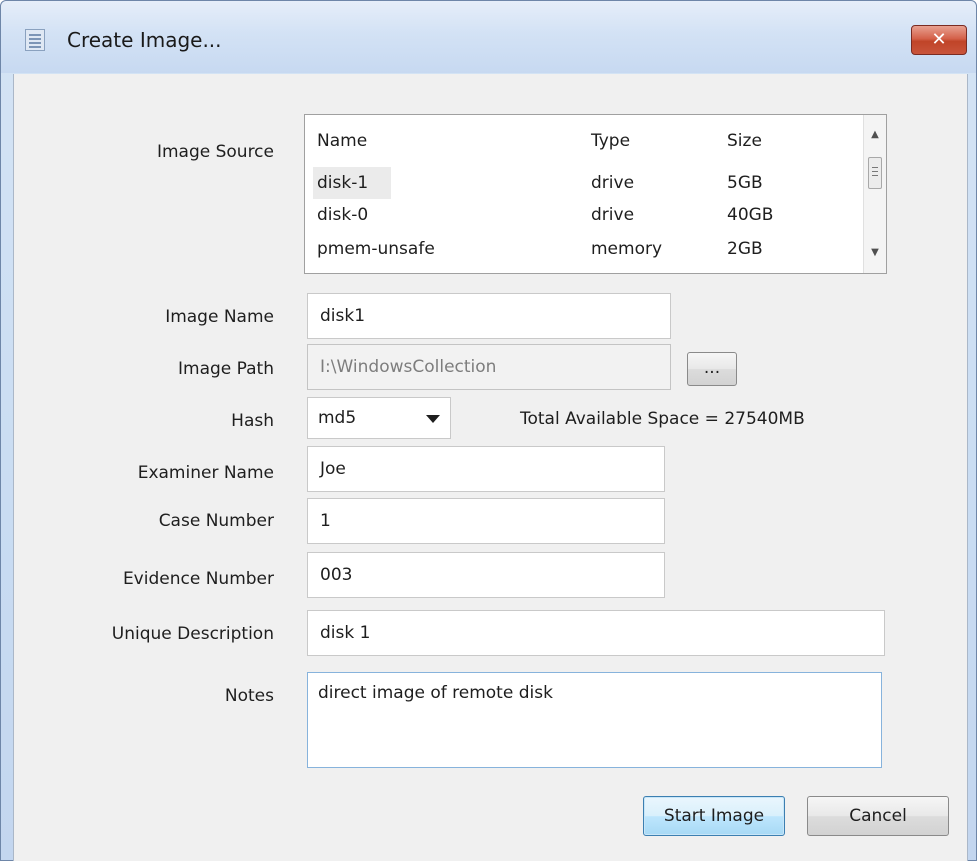 The width and height of the screenshot is (977, 861). Describe the element at coordinates (875, 173) in the screenshot. I see `scrollbar-thumb` at that location.